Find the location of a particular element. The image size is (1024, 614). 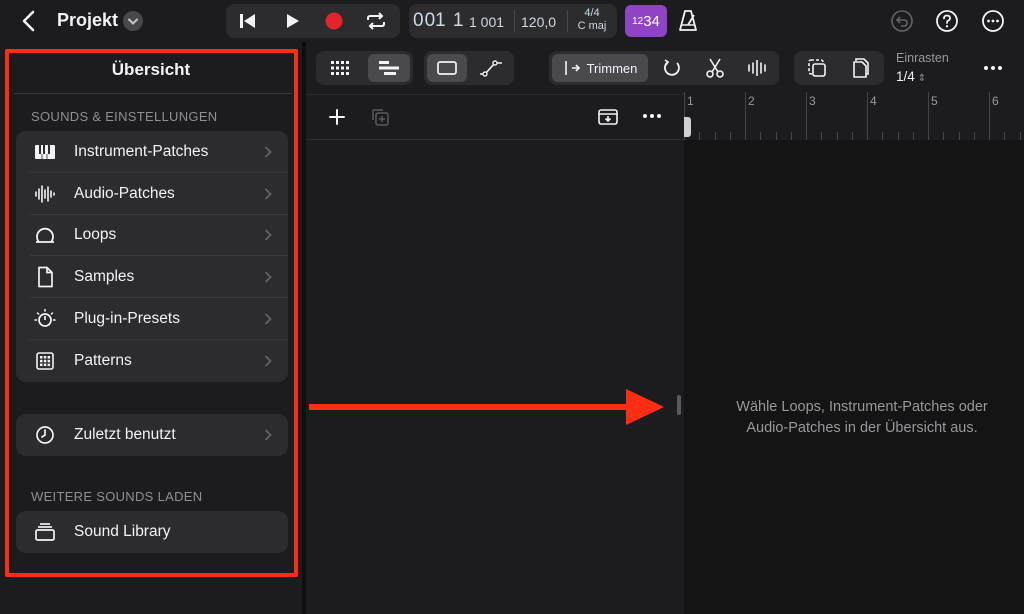

add-track-icon is located at coordinates (337, 117).